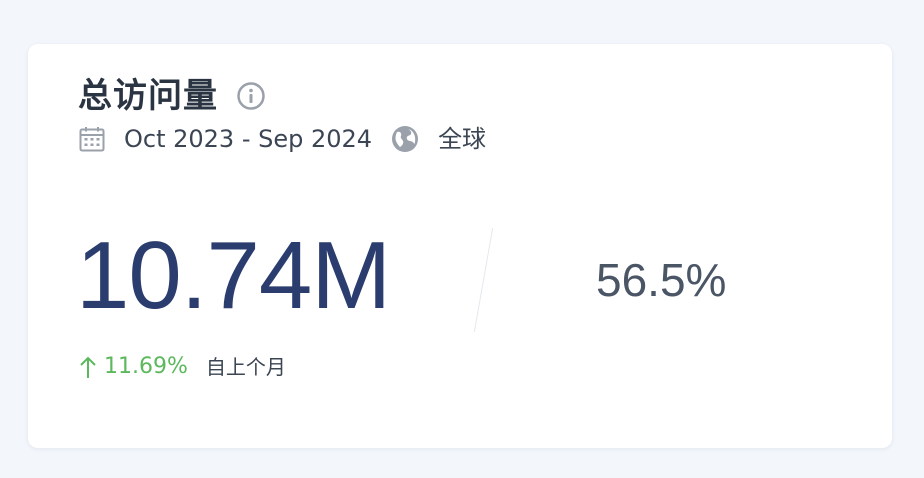 This screenshot has height=478, width=924. Describe the element at coordinates (92, 139) in the screenshot. I see `calendar-icon` at that location.